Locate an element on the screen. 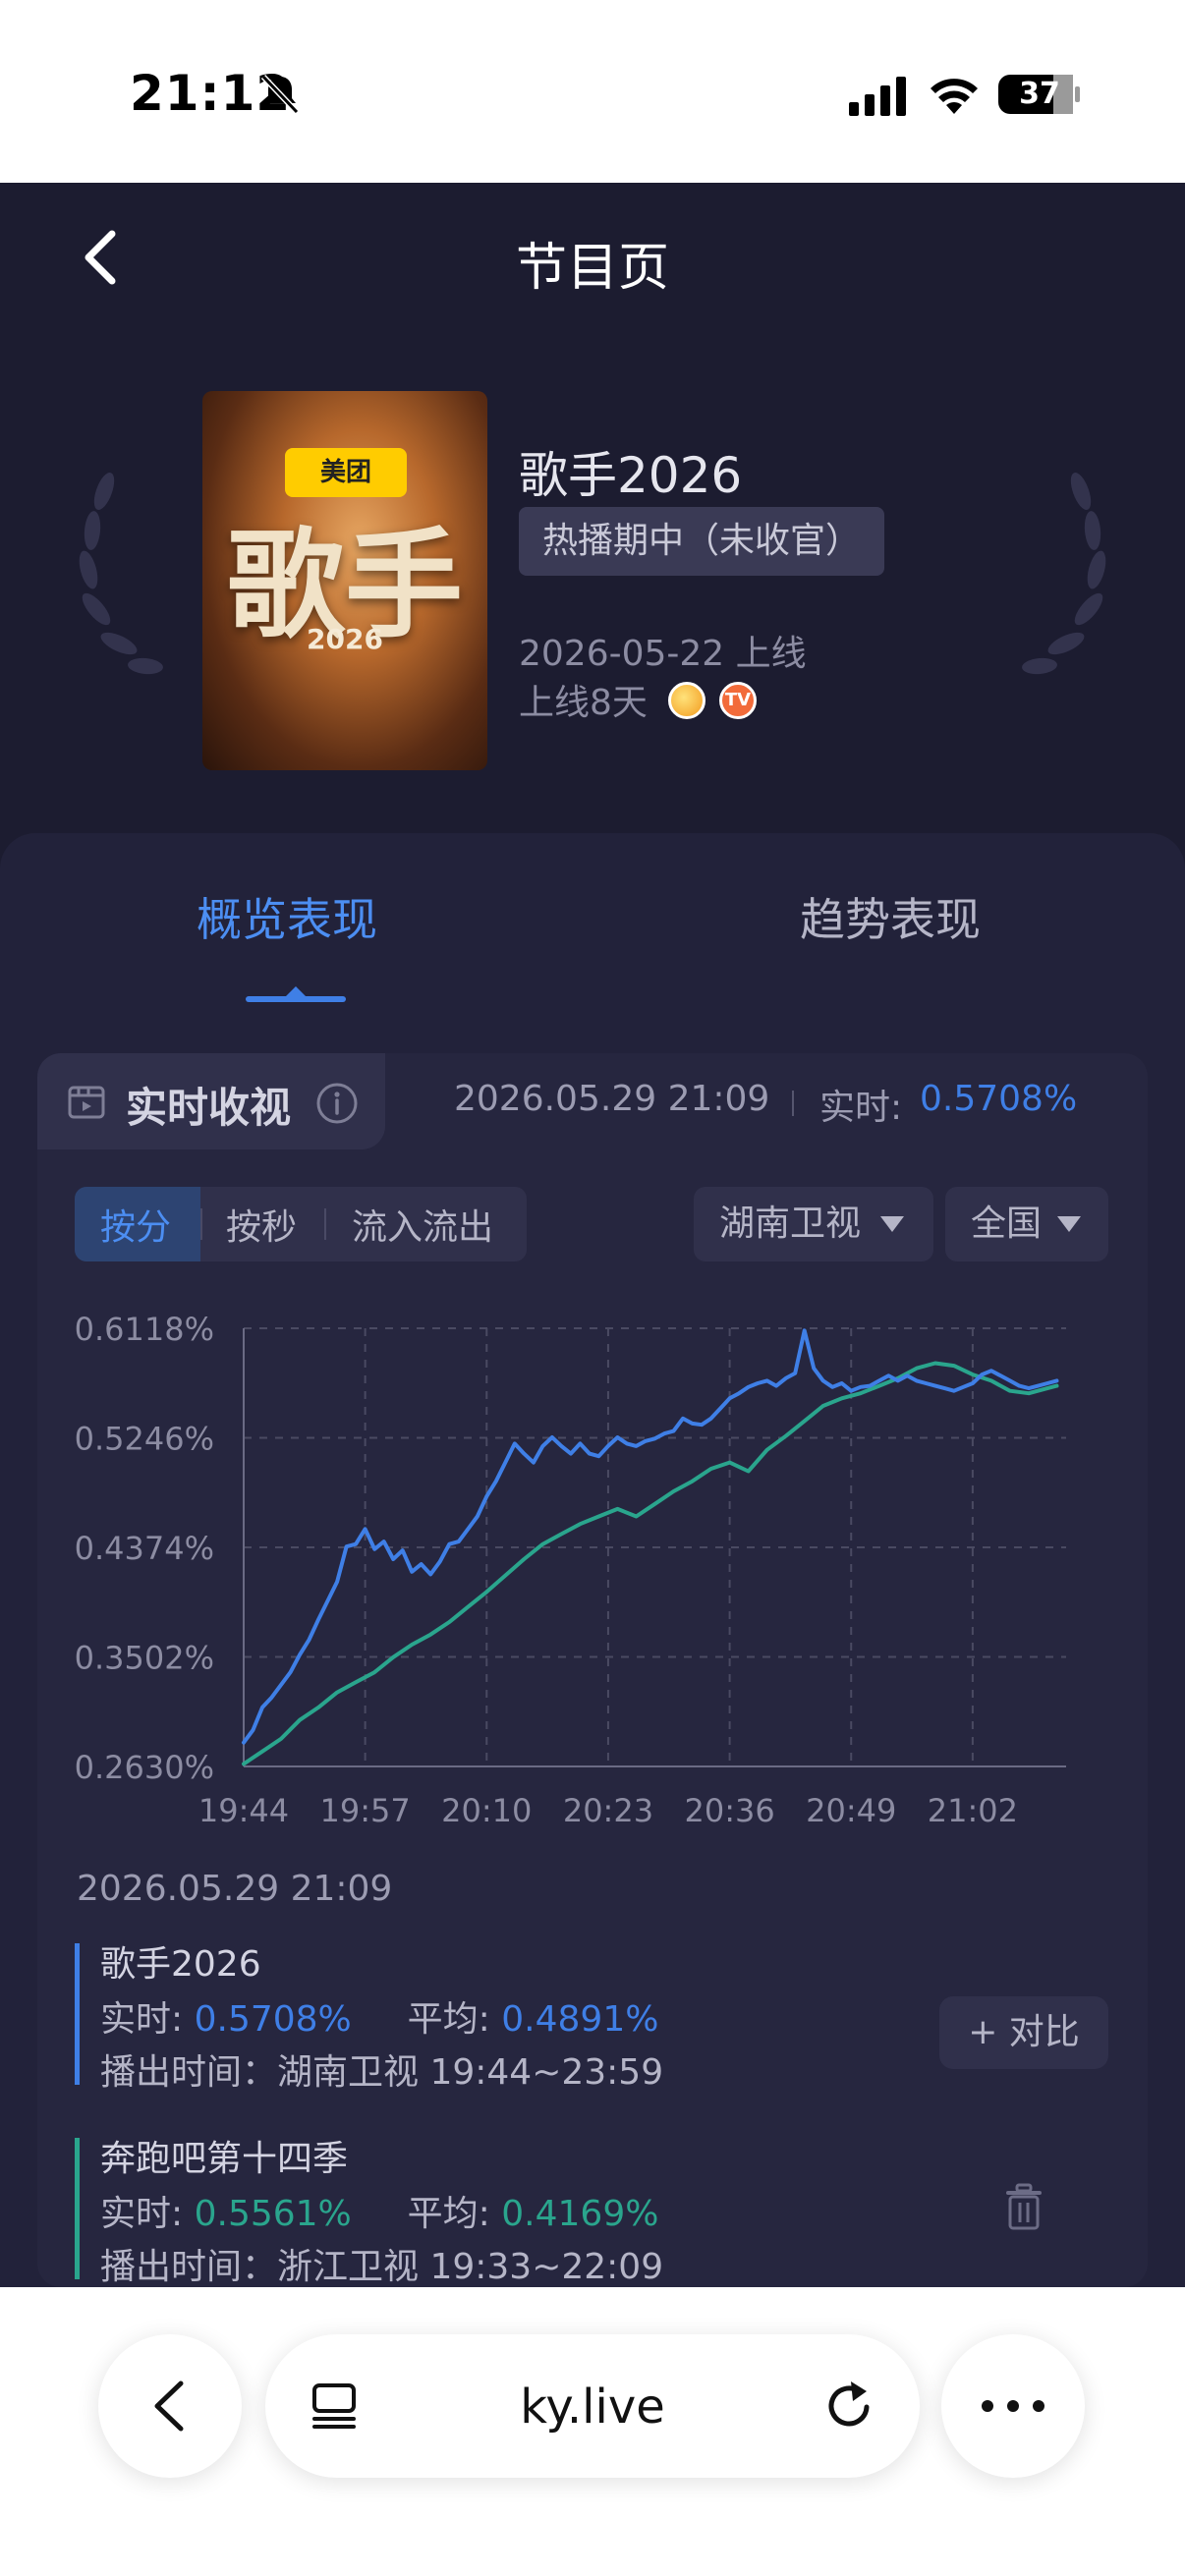 The width and height of the screenshot is (1185, 2576). poster-year: 2026 is located at coordinates (345, 639).